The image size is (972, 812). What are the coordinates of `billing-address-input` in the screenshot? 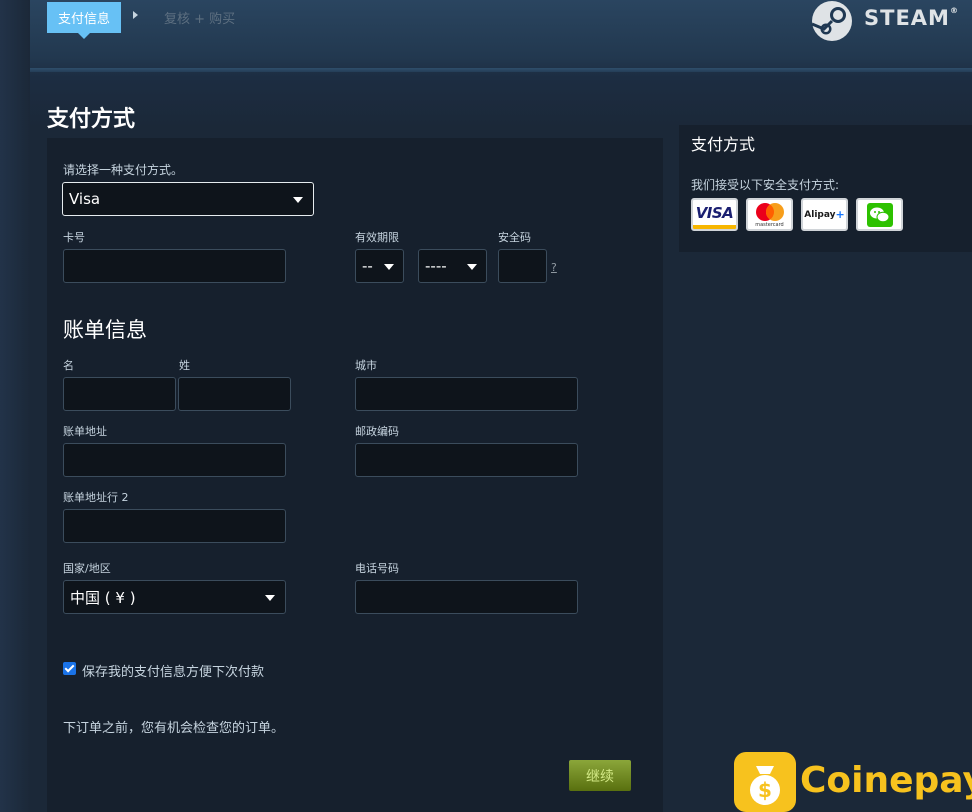 It's located at (174, 460).